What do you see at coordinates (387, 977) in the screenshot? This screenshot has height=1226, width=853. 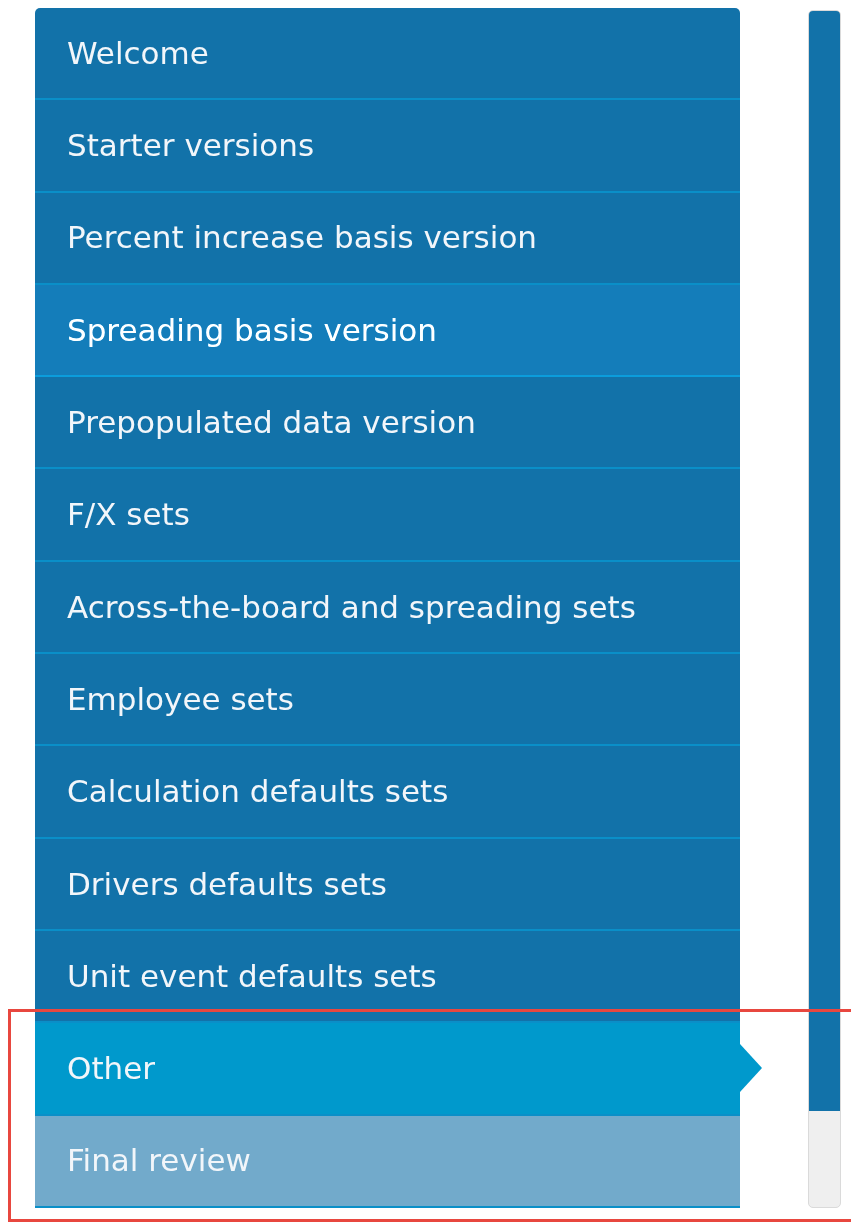 I see `wizard-step: Unit event defaults sets` at bounding box center [387, 977].